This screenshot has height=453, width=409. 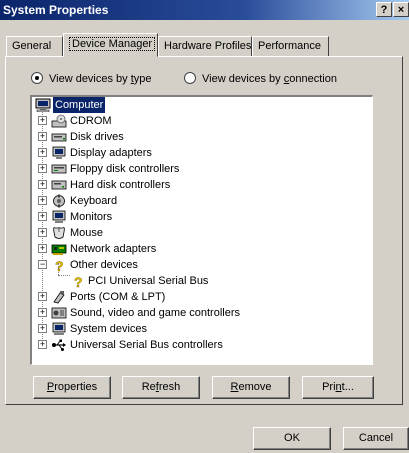 I want to click on help-icon: ?, so click(x=384, y=10).